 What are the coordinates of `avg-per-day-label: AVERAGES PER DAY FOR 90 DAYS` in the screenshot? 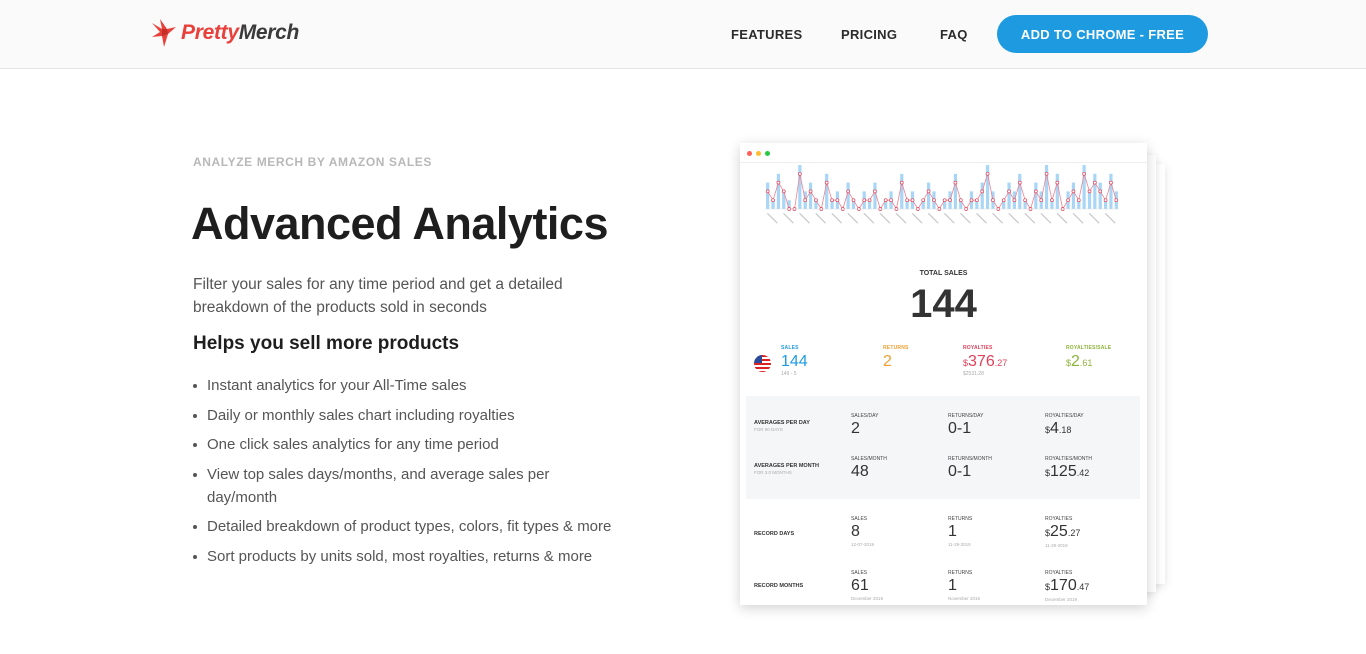 It's located at (782, 426).